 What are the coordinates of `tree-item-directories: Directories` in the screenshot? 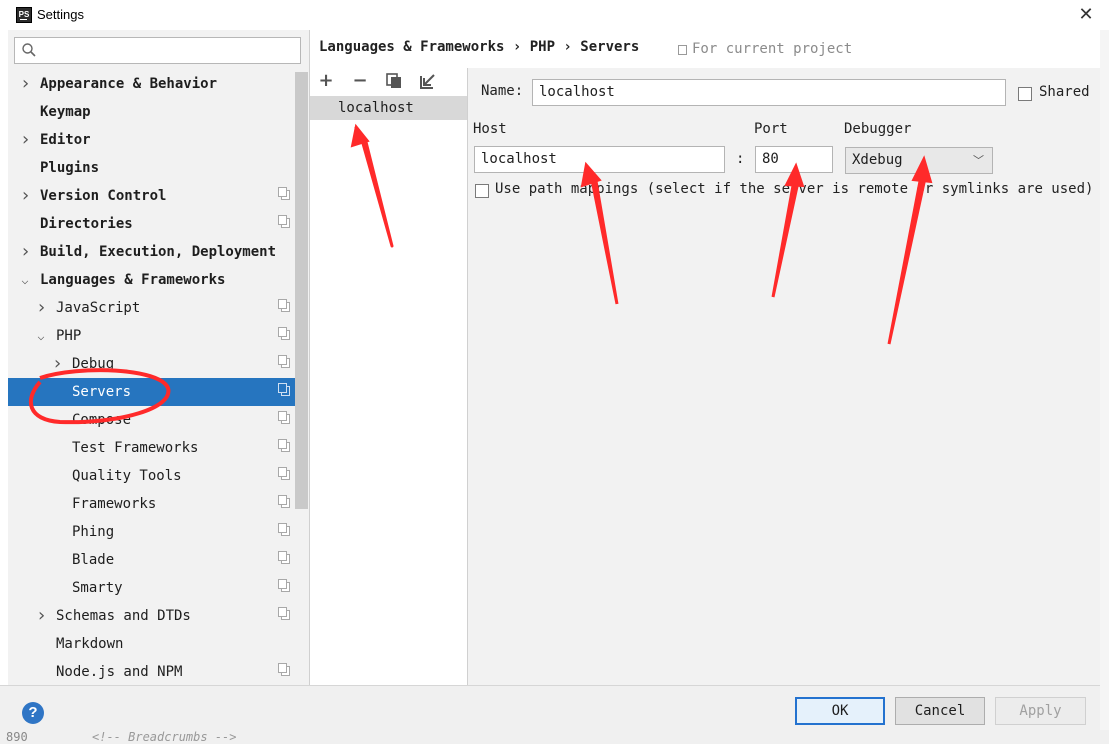 It's located at (158, 224).